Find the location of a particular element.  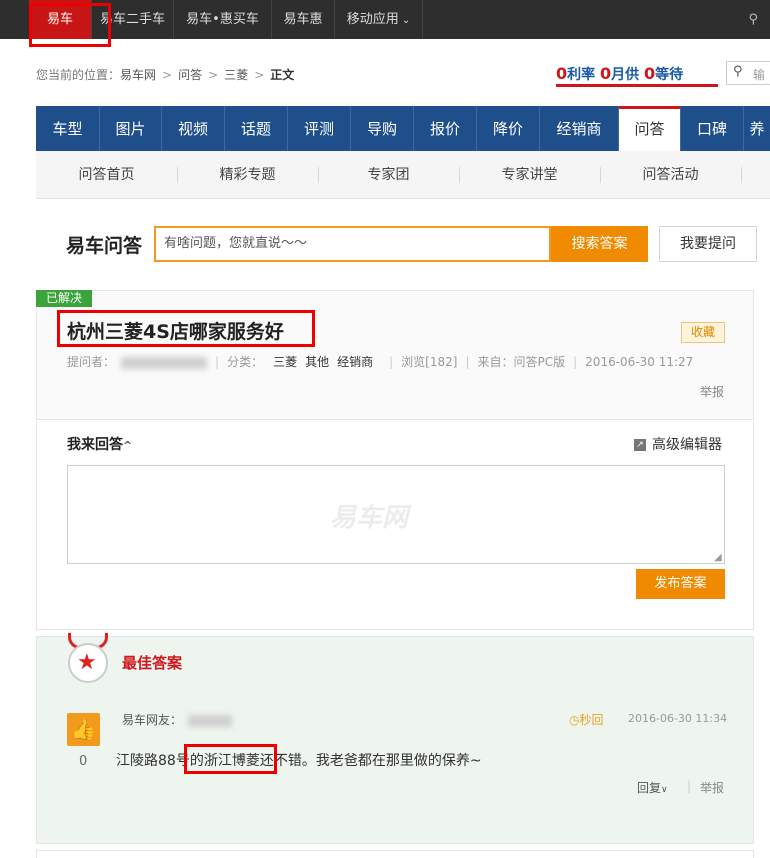

breadcrumb-link-yiche: 易车网 is located at coordinates (138, 75).